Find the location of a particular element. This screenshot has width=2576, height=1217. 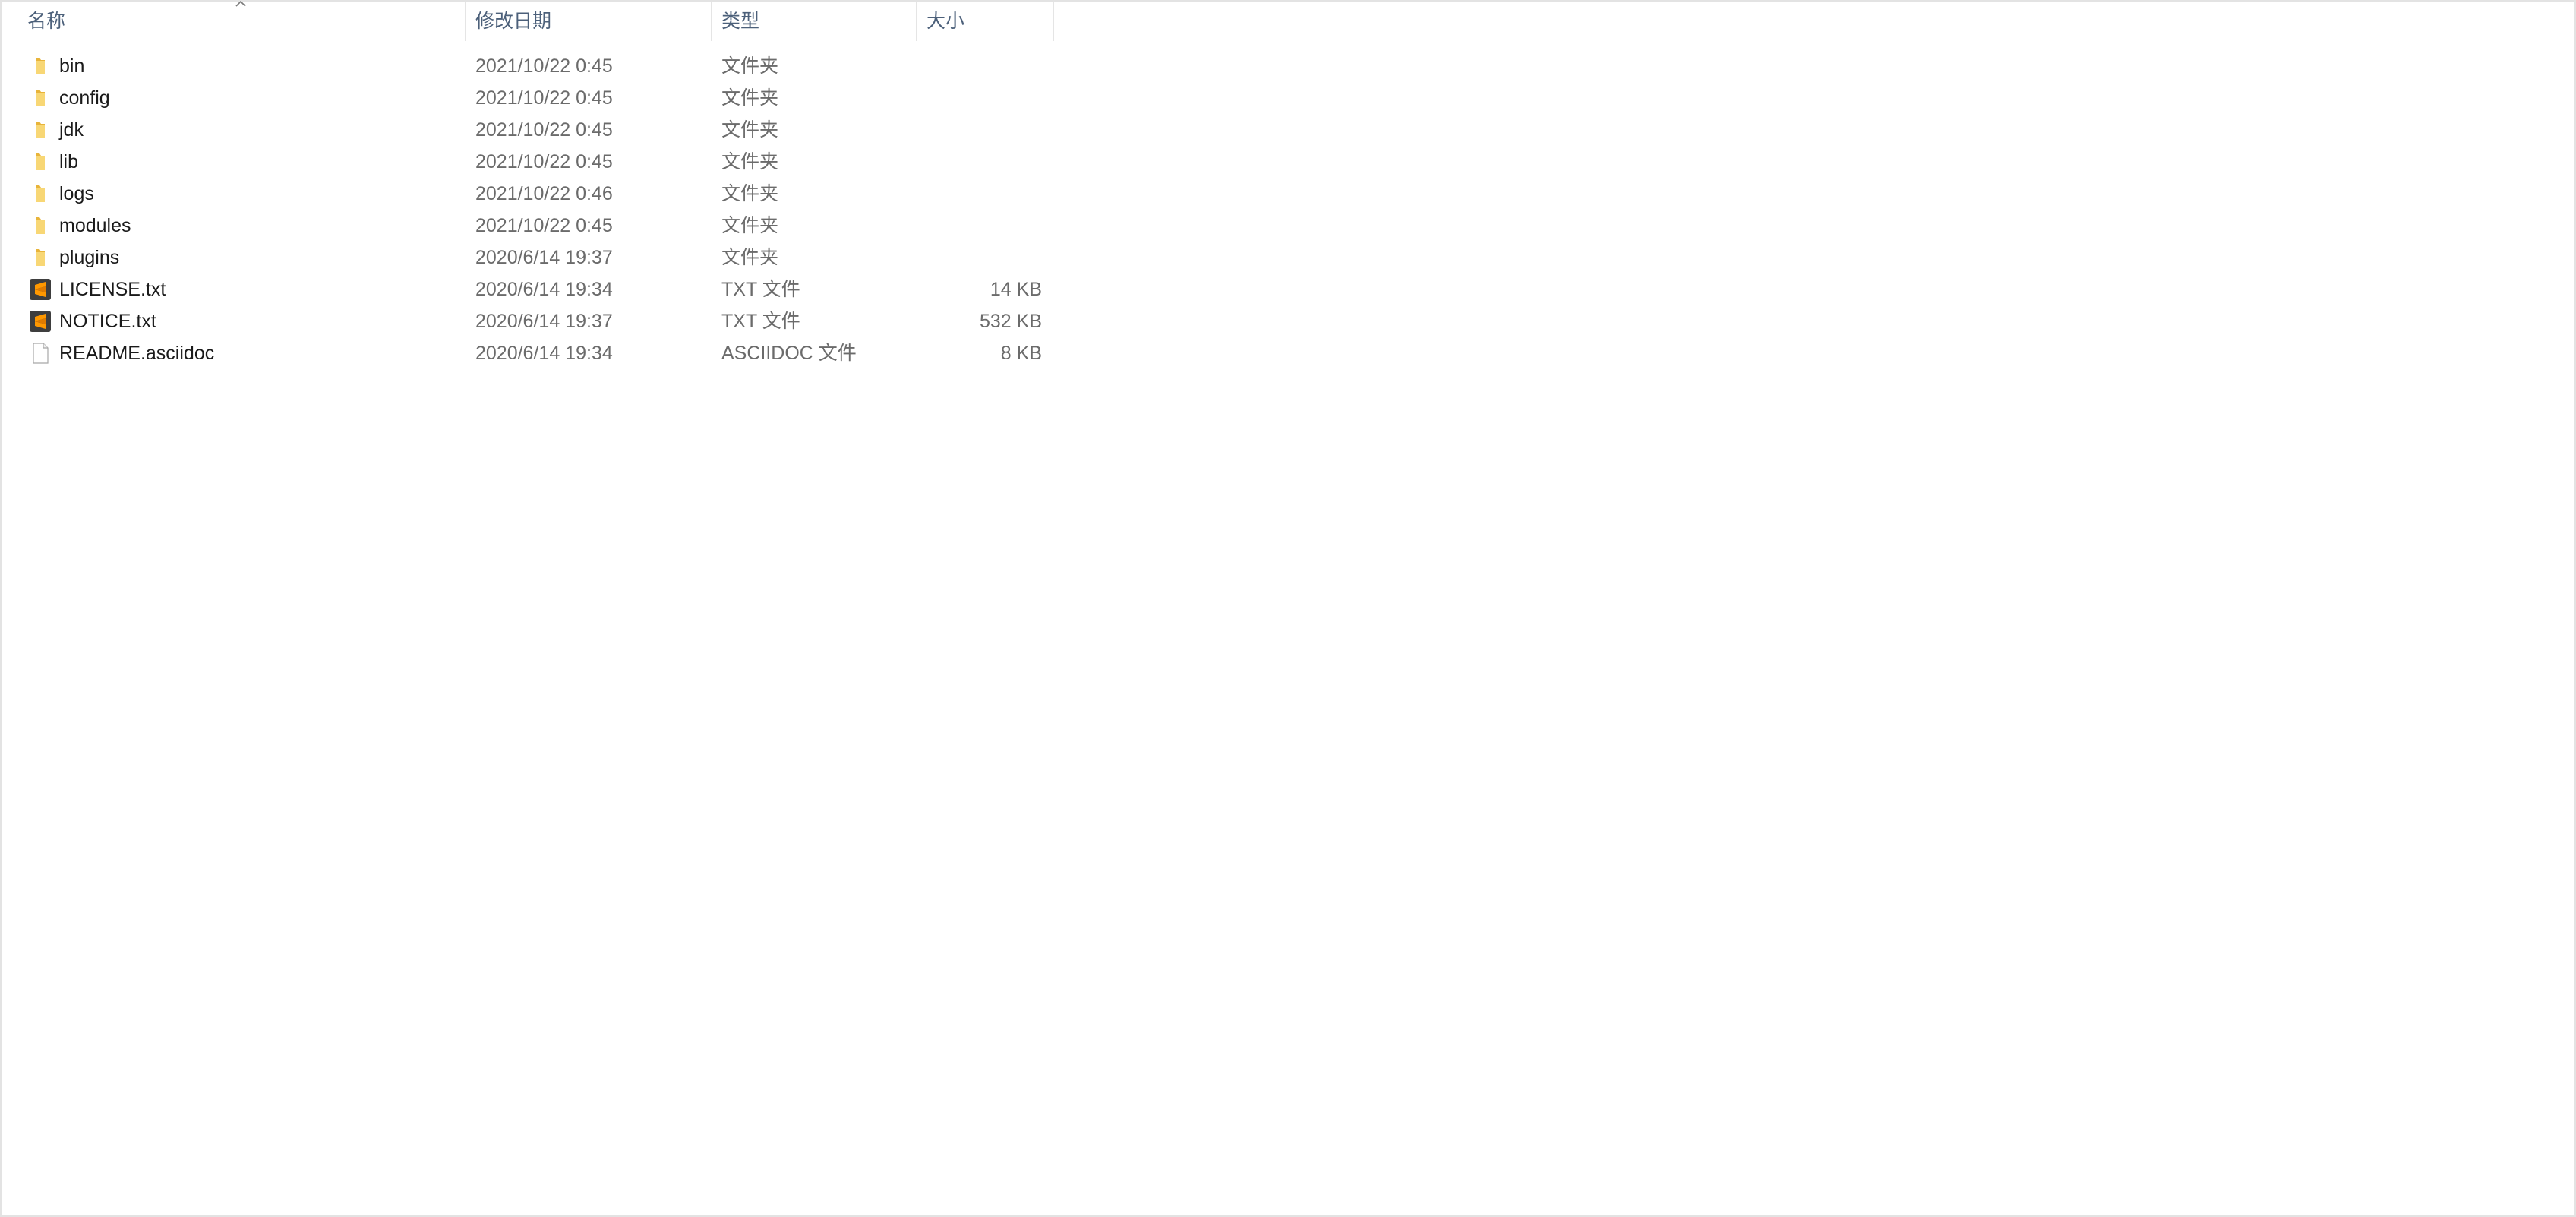

file-name: bin is located at coordinates (72, 66).